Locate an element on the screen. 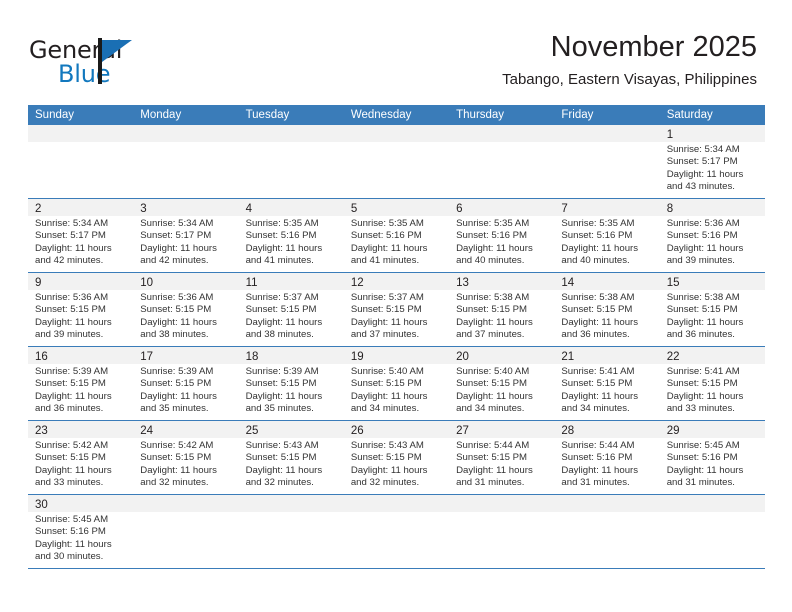  day-number: 20 is located at coordinates (462, 357).